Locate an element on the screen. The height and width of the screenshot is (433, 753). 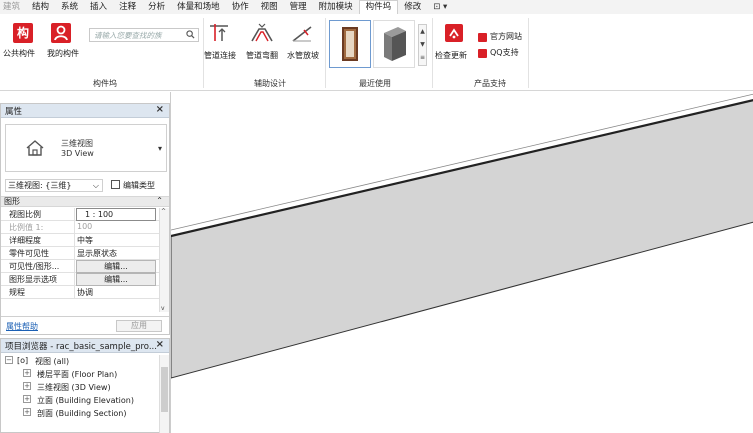
browser-header: 项目浏览器 - rac_basic_sample_pro... × is located at coordinates (85, 346).